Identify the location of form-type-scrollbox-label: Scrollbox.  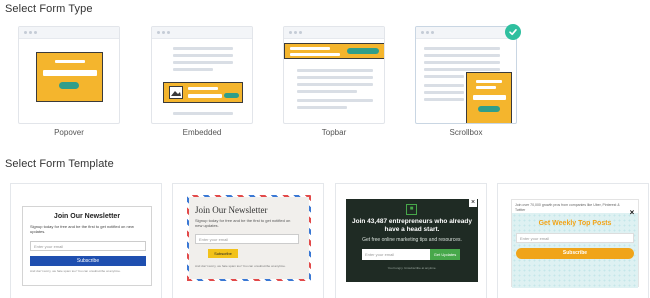
(466, 132).